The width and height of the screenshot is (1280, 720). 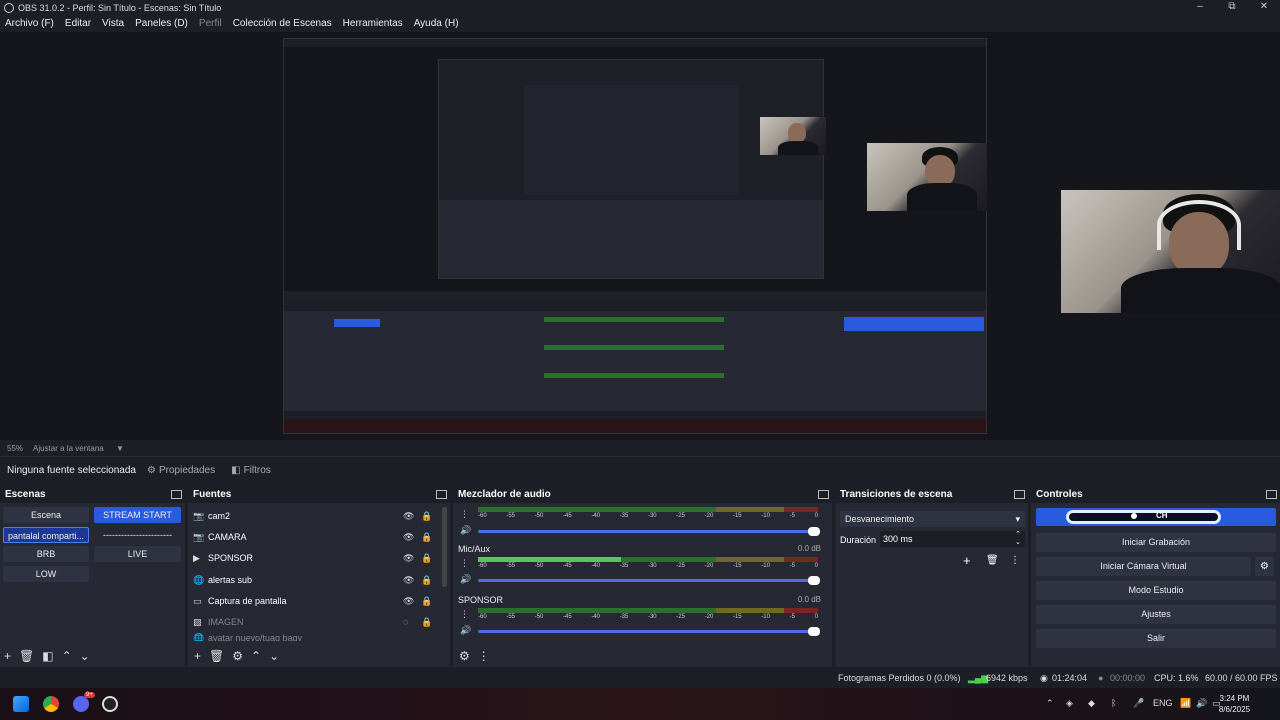 What do you see at coordinates (161, 23) in the screenshot?
I see `menu-paneles: Paneles (D)` at bounding box center [161, 23].